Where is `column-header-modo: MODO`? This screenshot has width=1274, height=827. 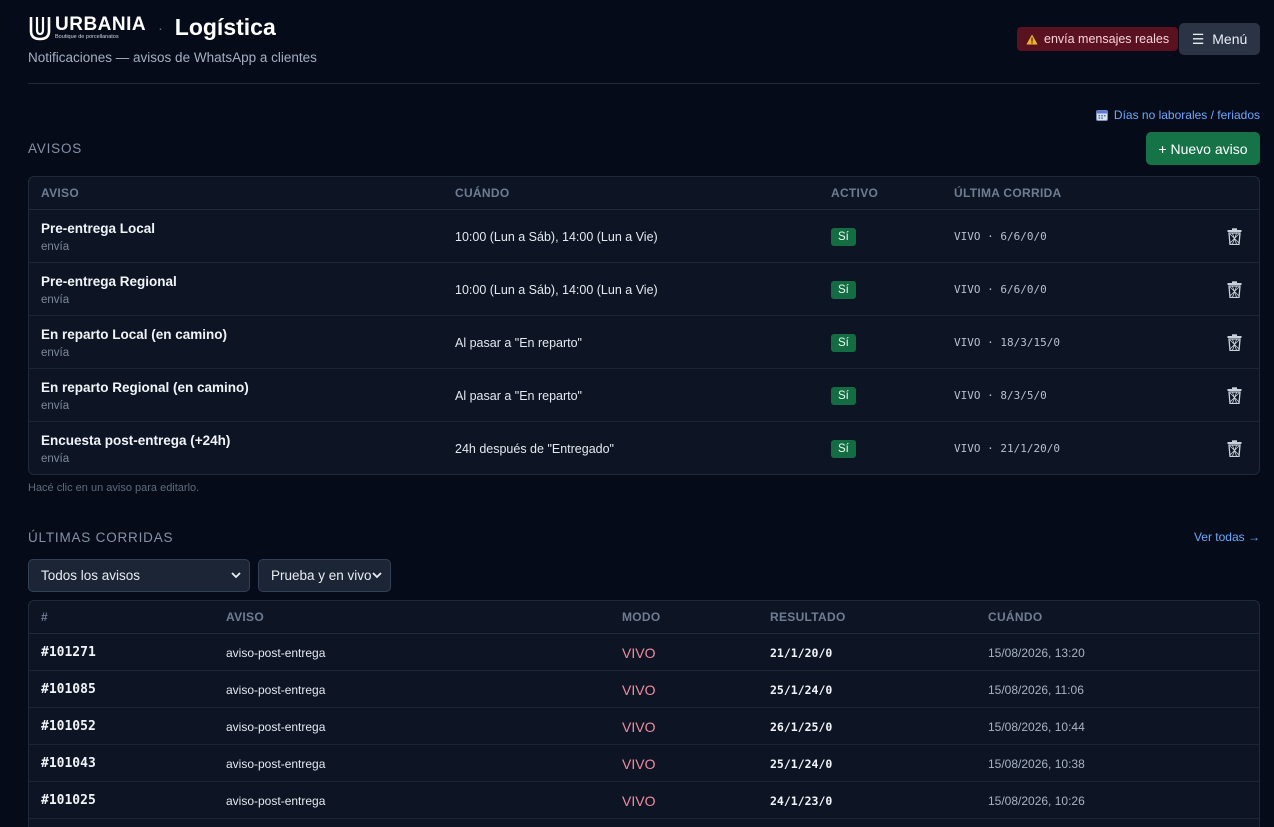 column-header-modo: MODO is located at coordinates (641, 617).